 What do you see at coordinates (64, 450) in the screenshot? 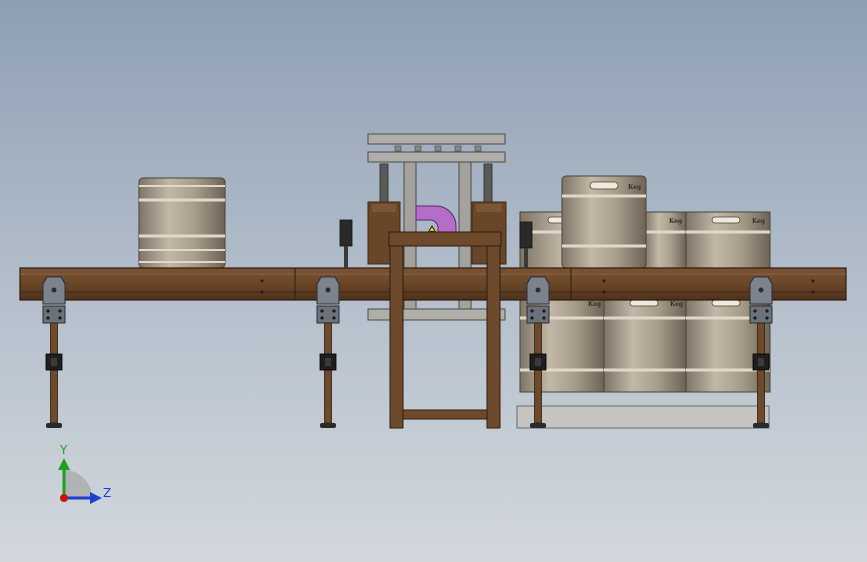
I see `y-axis-label: Y` at bounding box center [64, 450].